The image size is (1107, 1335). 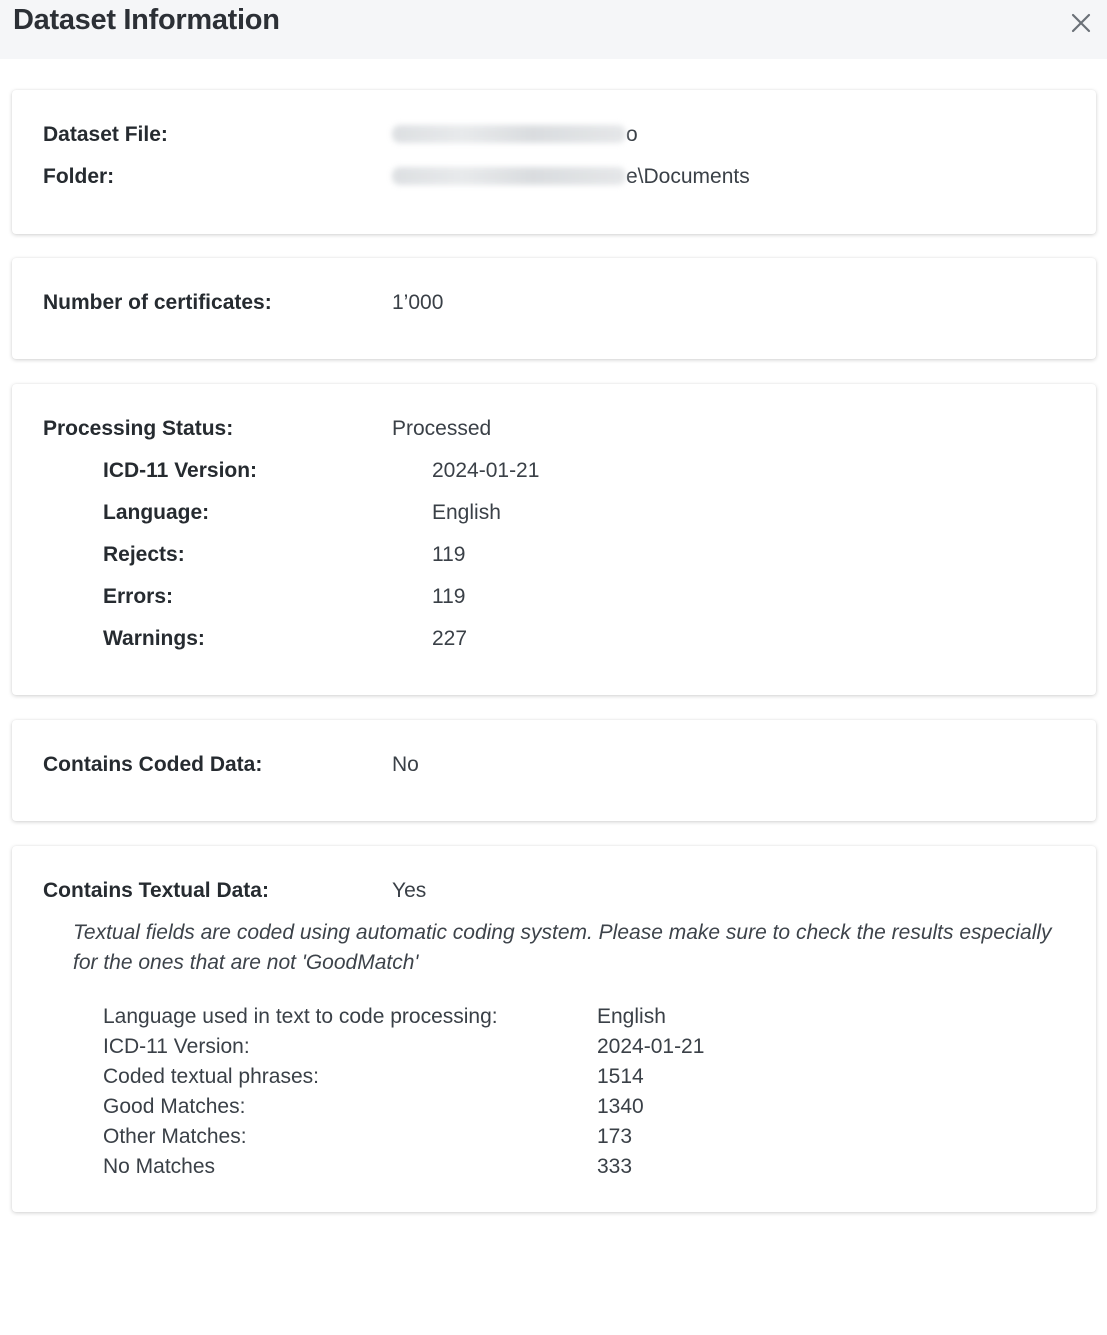 What do you see at coordinates (1081, 23) in the screenshot?
I see `close-icon` at bounding box center [1081, 23].